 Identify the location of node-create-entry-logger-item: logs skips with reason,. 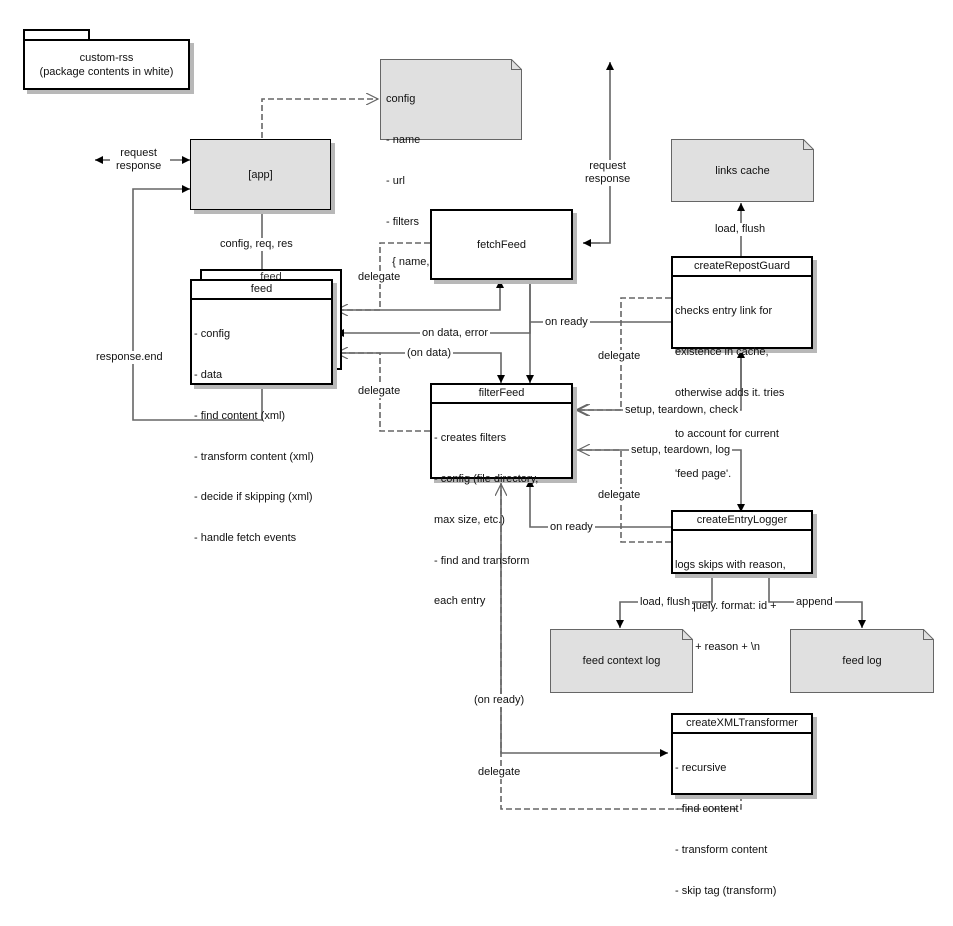
(730, 565).